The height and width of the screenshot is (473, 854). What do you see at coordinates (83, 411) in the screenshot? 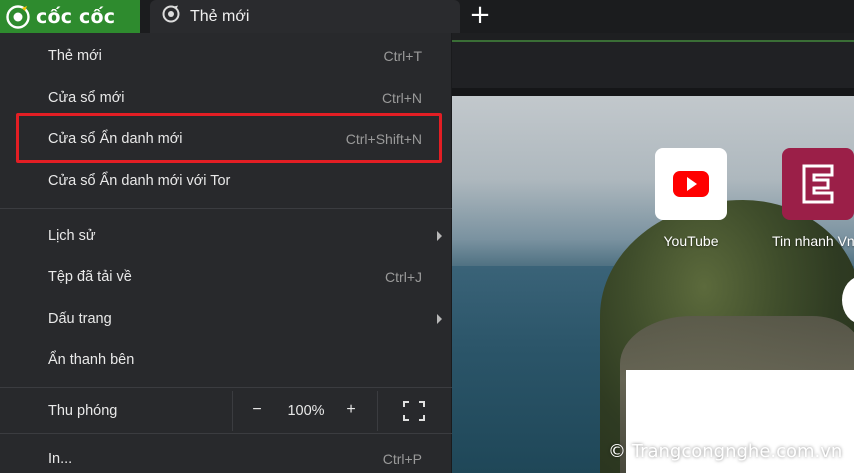
I see `zoom-label: Thu phóng` at bounding box center [83, 411].